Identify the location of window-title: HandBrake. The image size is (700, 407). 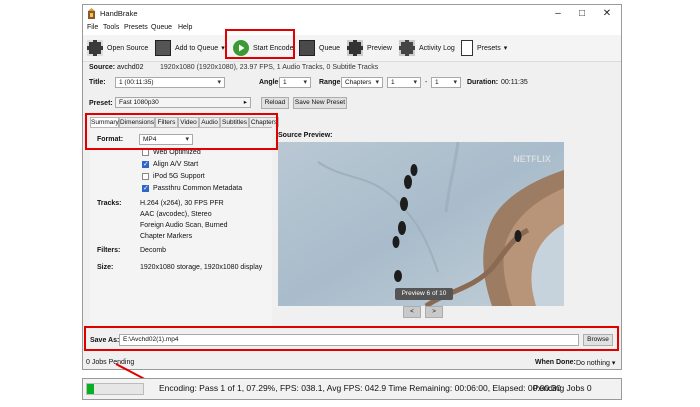
(119, 13).